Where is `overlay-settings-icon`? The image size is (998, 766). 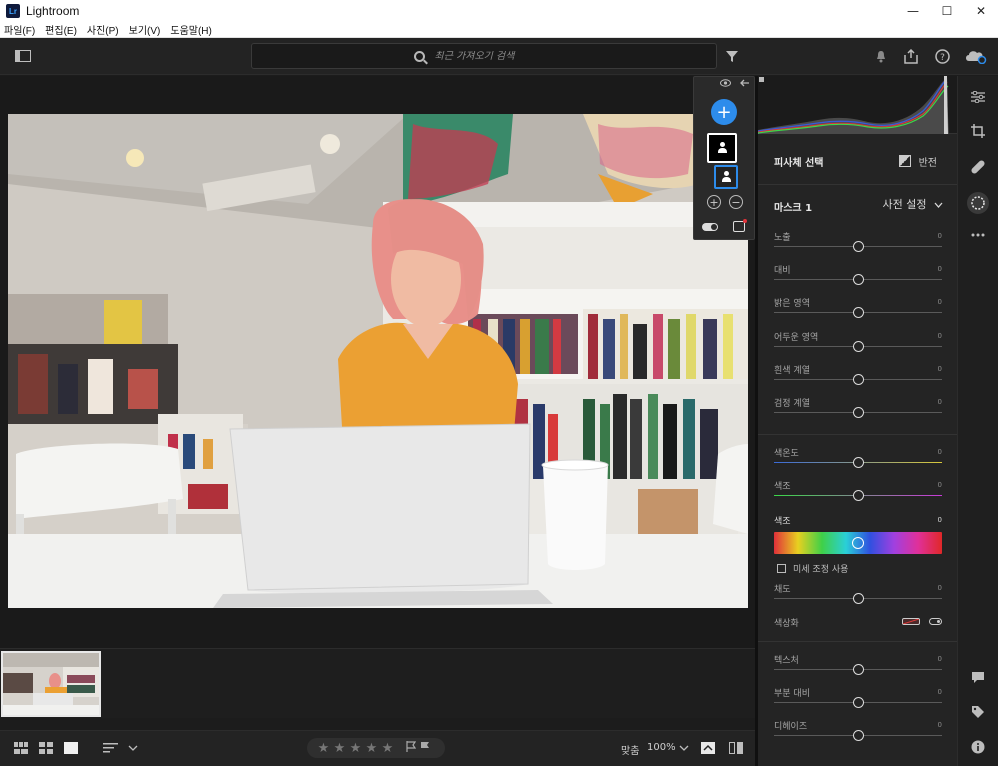
overlay-settings-icon is located at coordinates (740, 225).